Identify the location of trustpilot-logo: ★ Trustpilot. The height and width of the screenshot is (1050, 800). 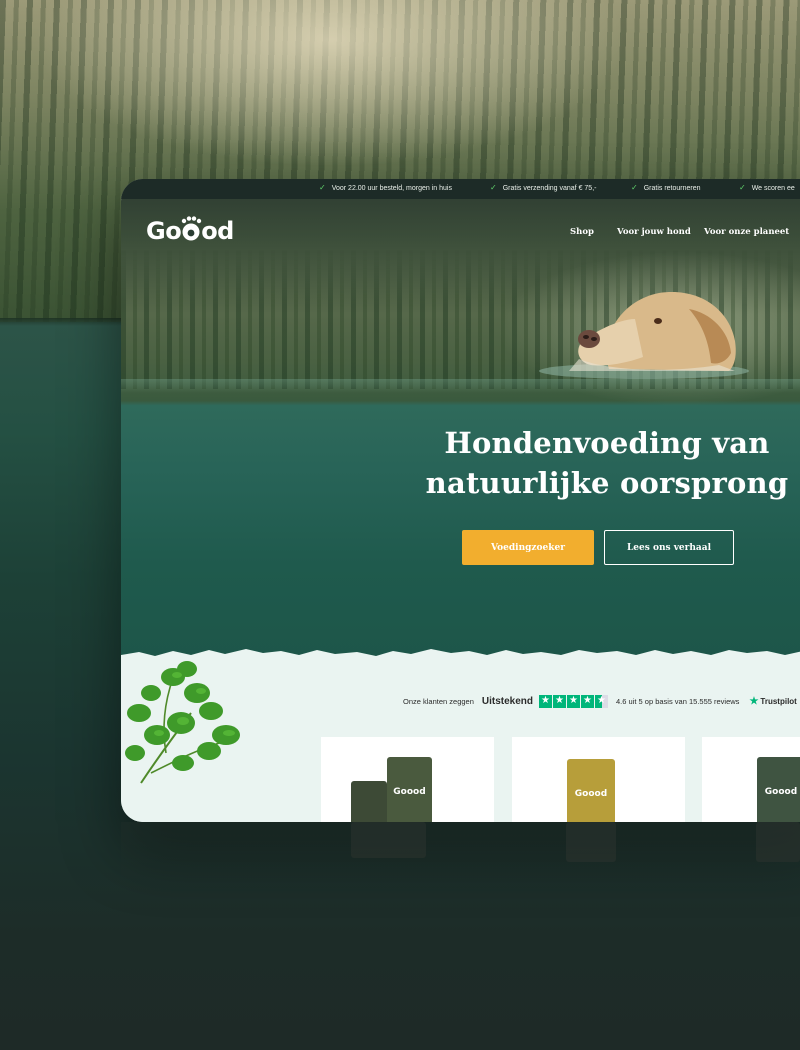
(772, 701).